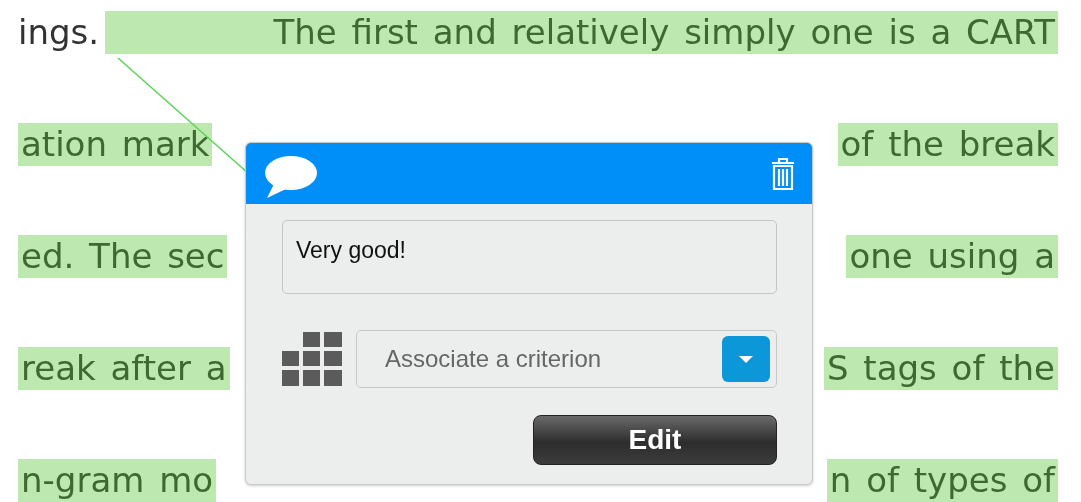 Image resolution: width=1081 pixels, height=502 pixels. What do you see at coordinates (940, 368) in the screenshot?
I see `highlighted-text: S tags of the` at bounding box center [940, 368].